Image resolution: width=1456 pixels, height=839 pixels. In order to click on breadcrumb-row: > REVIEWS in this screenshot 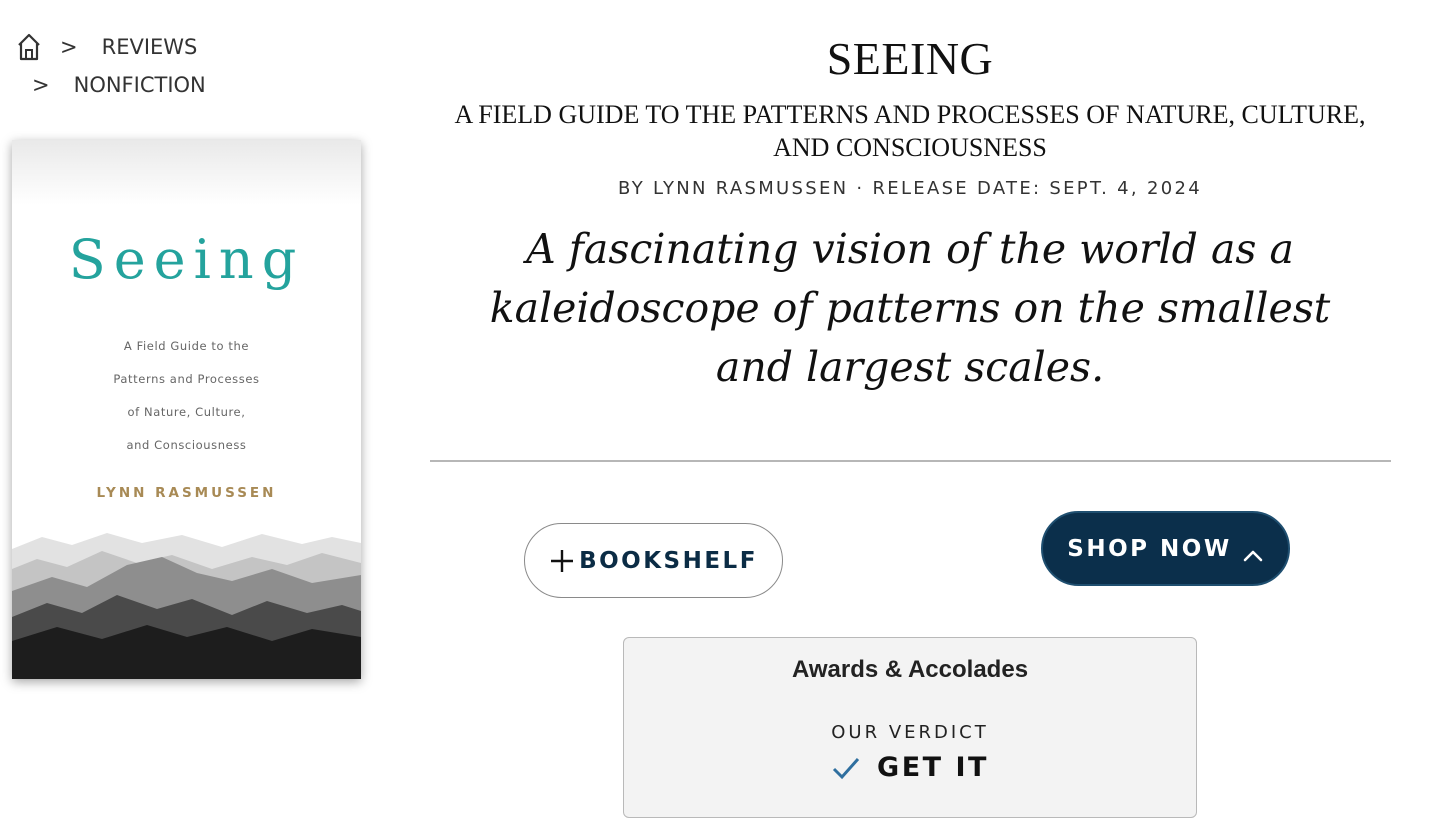, I will do `click(111, 47)`.